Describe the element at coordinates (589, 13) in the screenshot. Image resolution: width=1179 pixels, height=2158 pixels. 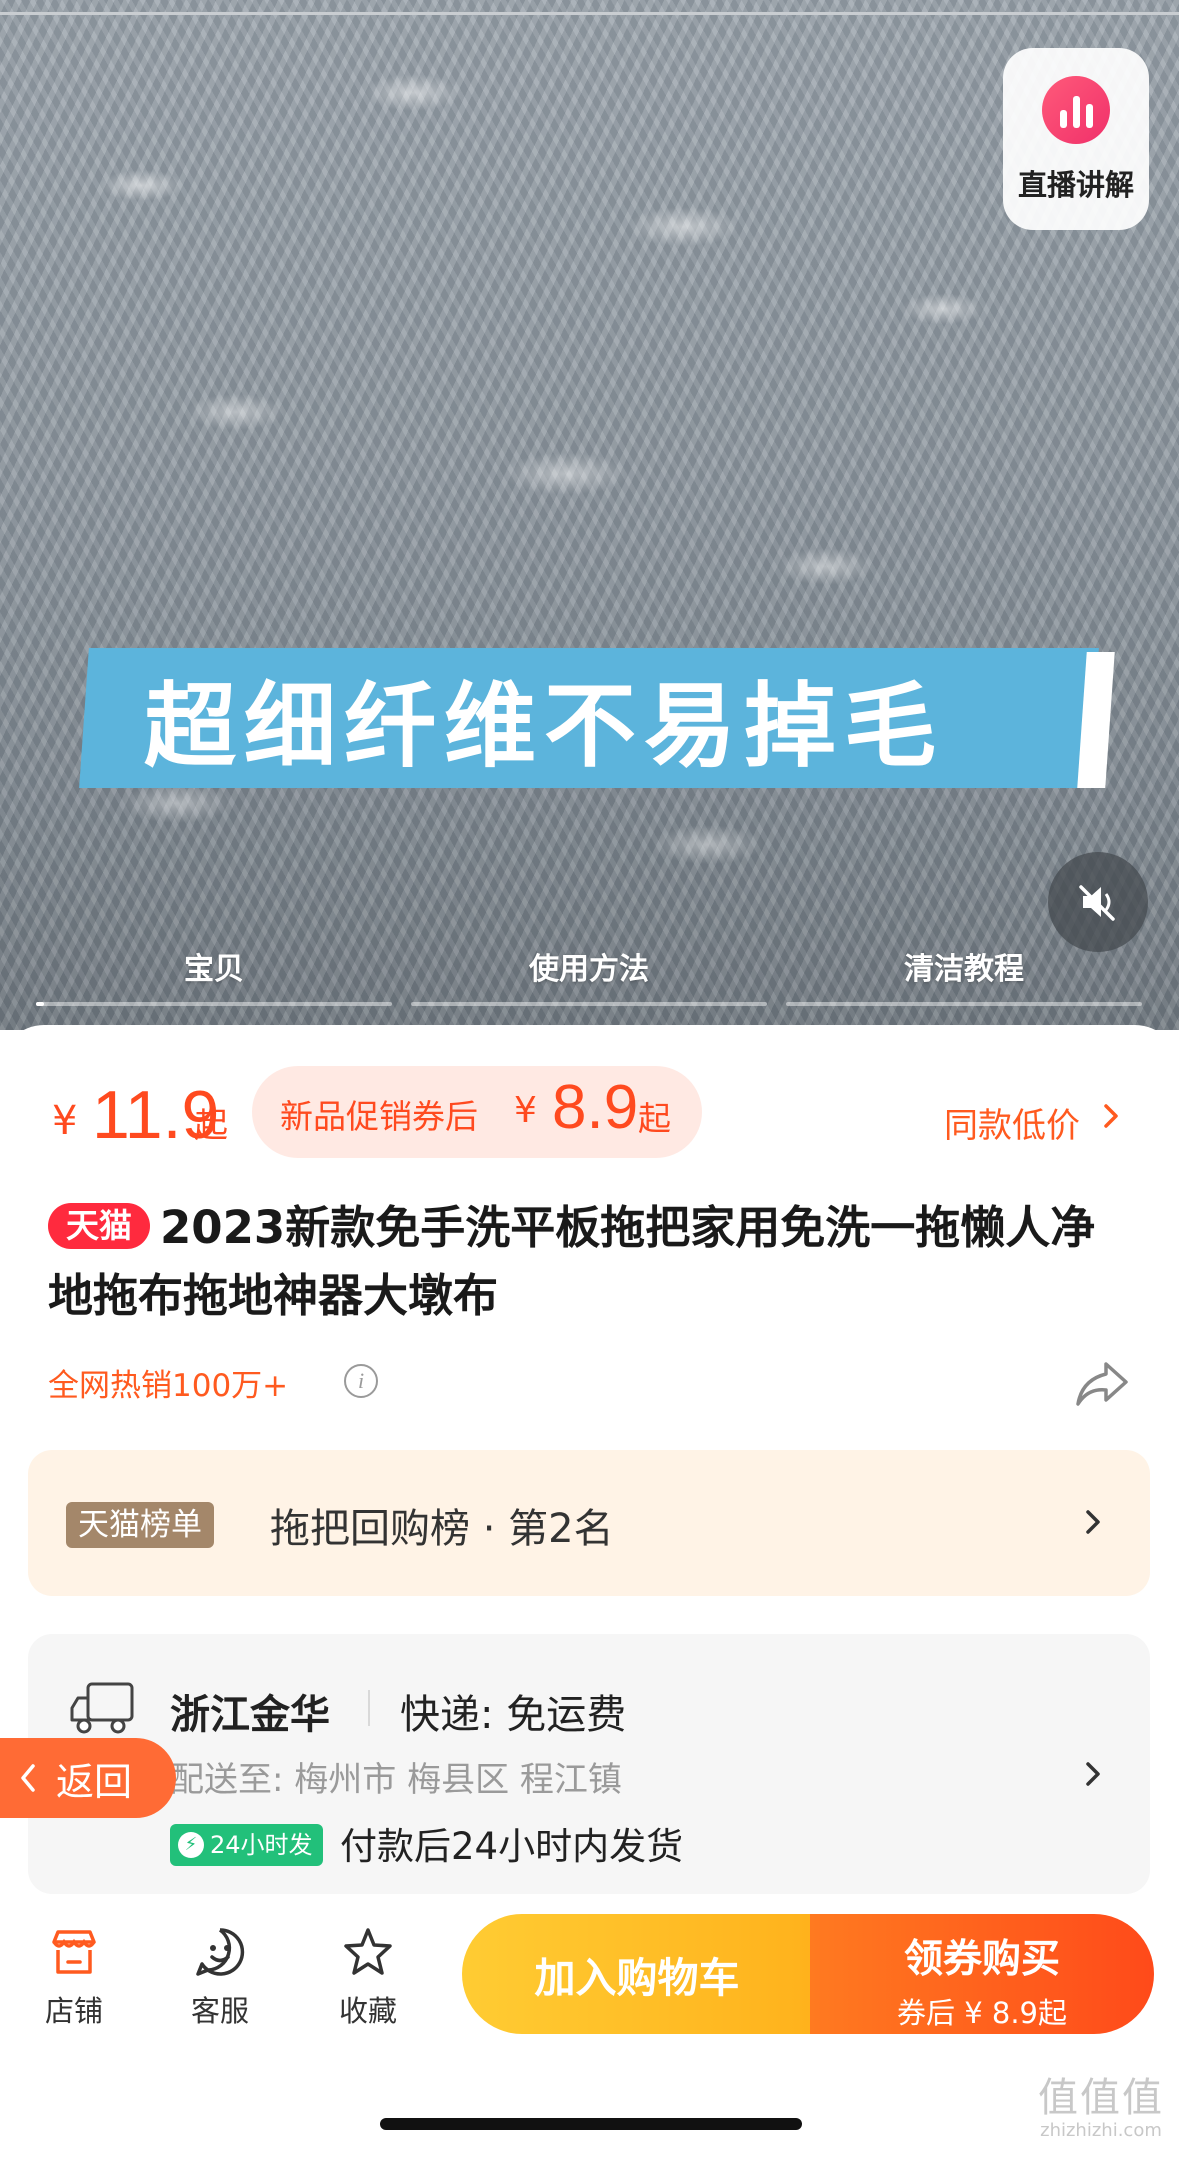
I see `media-top-line` at that location.